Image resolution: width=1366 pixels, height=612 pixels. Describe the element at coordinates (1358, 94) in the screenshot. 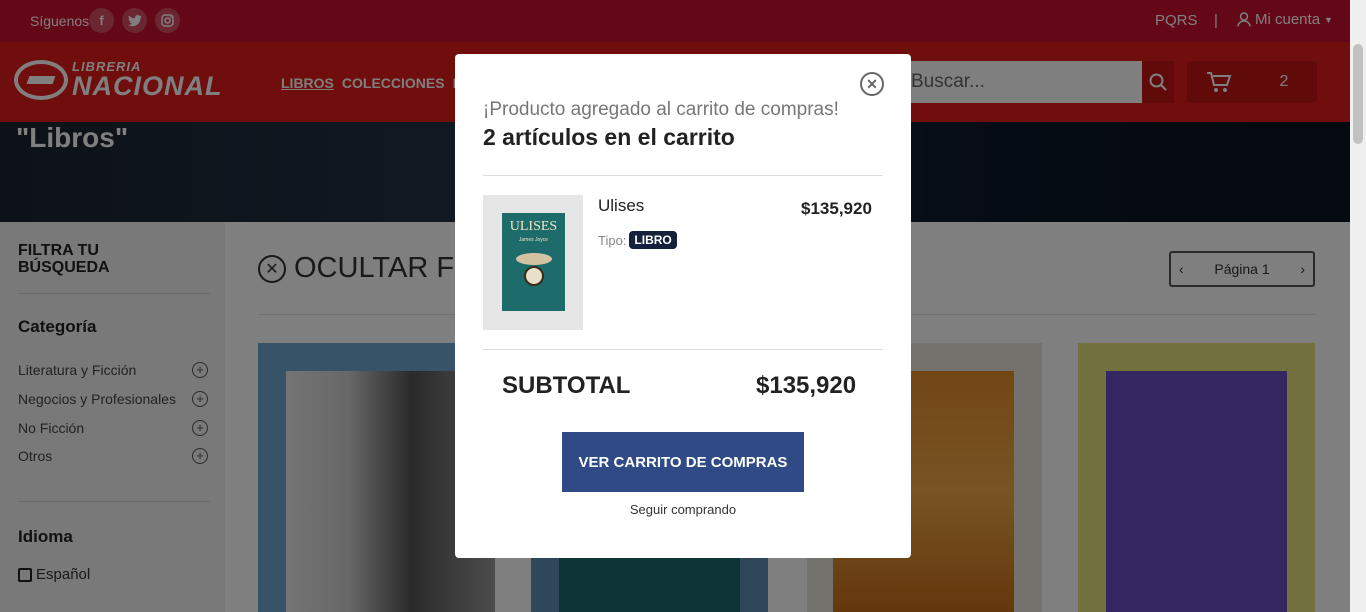

I see `scrollbar-thumb` at that location.